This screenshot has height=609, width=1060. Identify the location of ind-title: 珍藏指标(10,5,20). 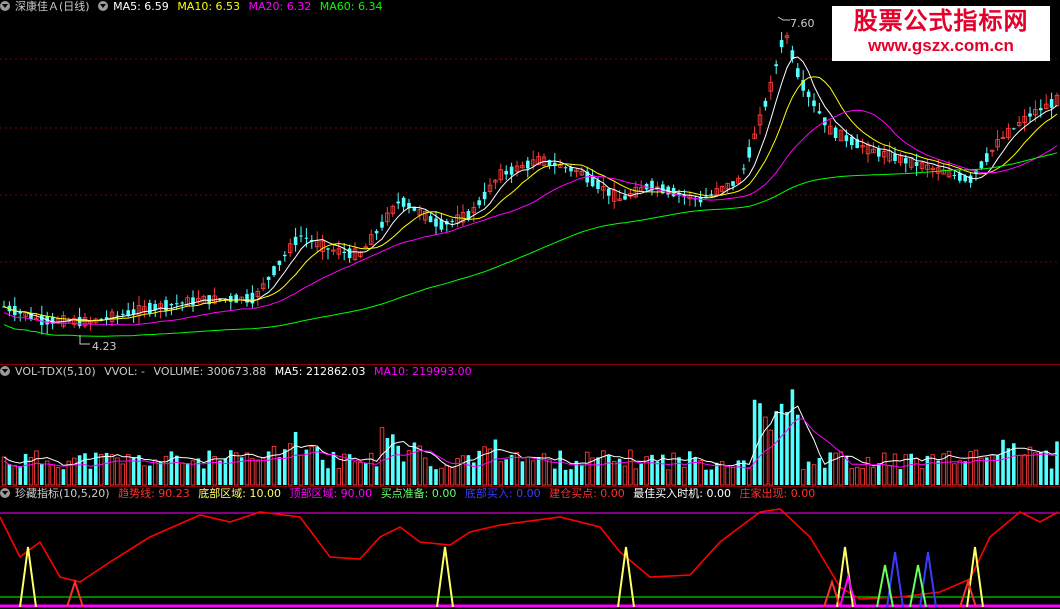
(62, 493).